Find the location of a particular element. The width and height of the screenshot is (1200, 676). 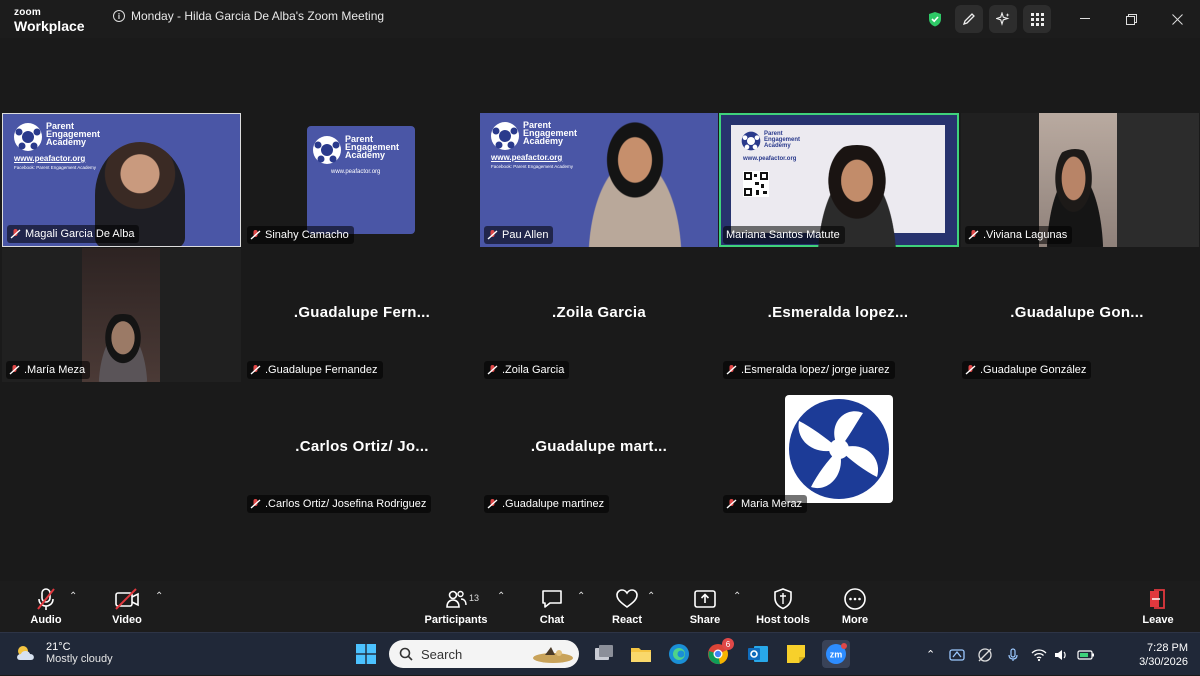

share-screen-icon is located at coordinates (705, 599).